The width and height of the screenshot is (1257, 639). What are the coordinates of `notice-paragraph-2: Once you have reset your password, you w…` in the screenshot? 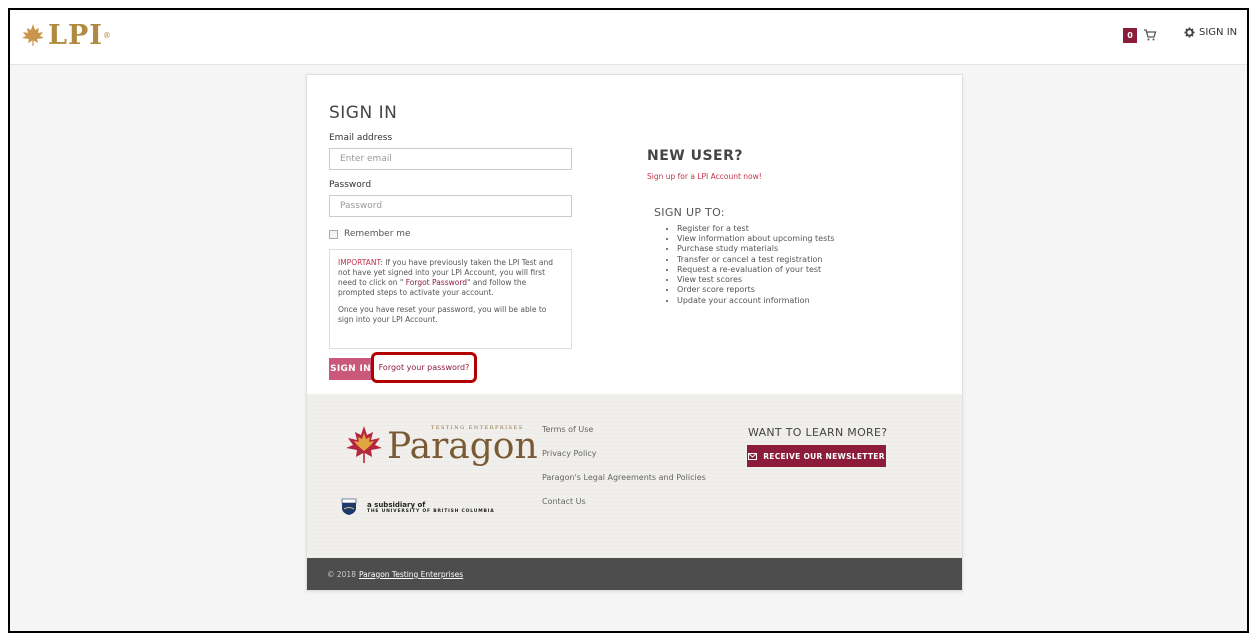 It's located at (442, 314).